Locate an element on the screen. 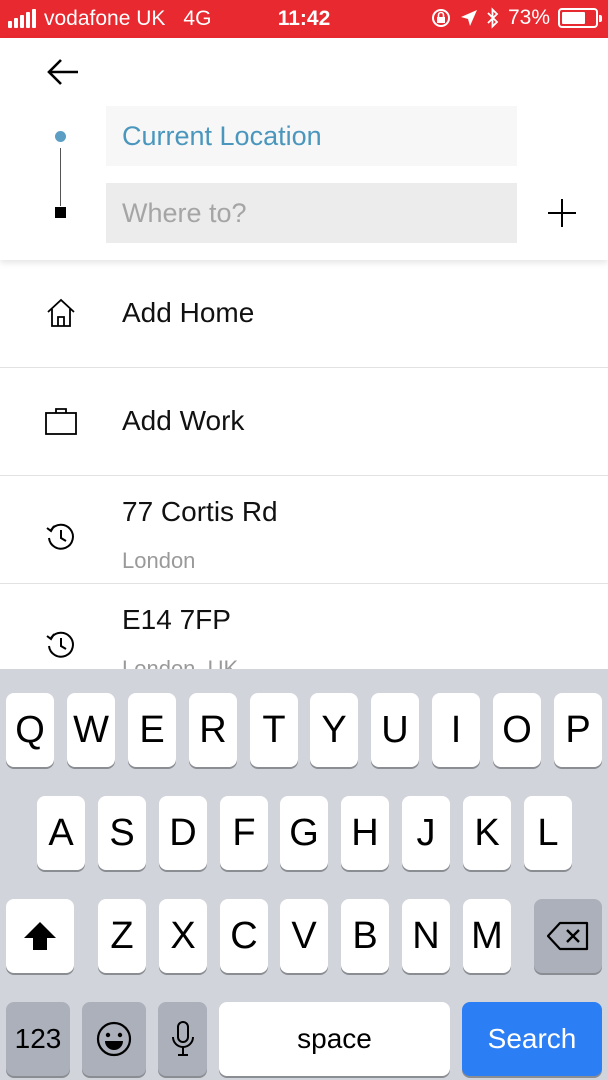  key-d: D is located at coordinates (183, 833).